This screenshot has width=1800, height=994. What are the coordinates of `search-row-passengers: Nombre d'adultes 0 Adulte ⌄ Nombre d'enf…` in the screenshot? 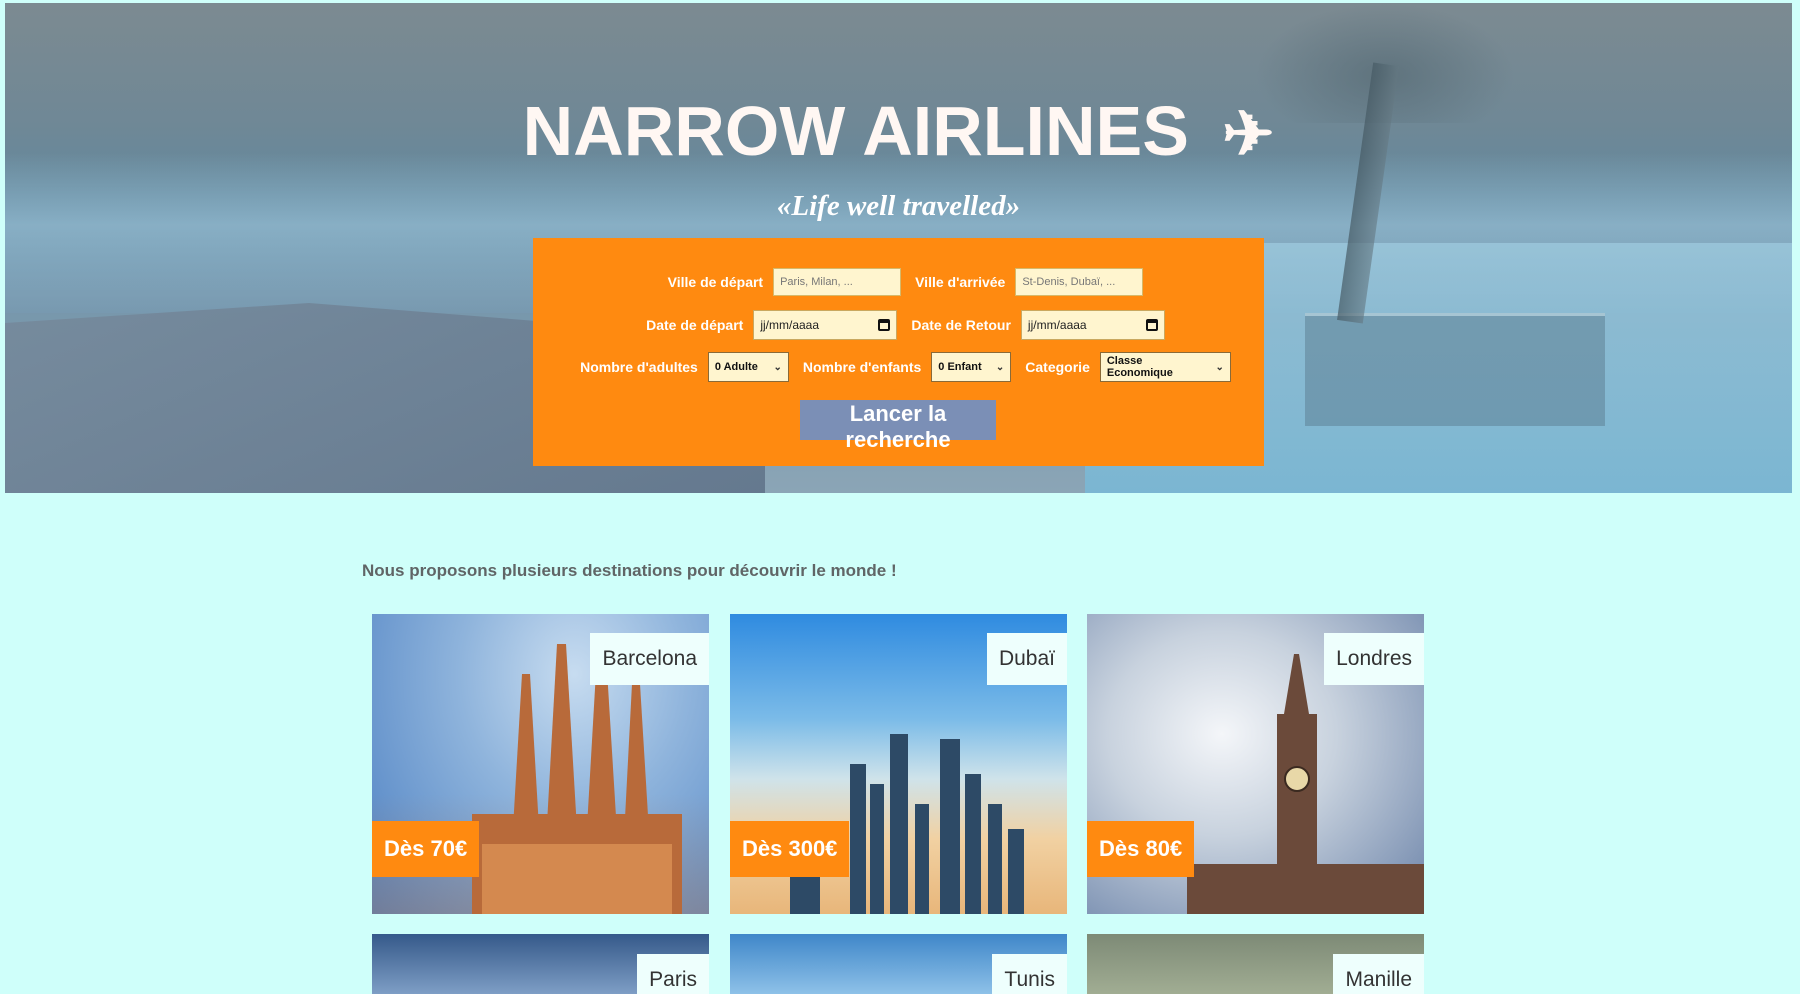 It's located at (898, 367).